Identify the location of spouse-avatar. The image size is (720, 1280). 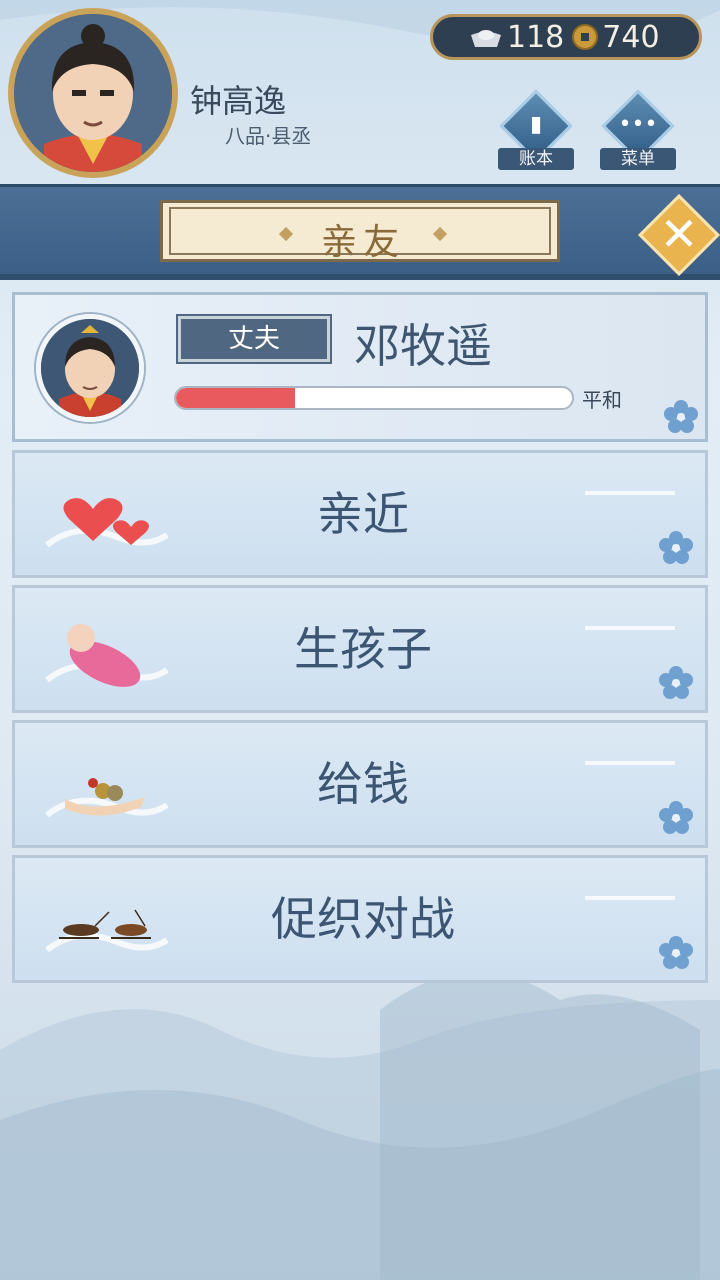
(90, 368).